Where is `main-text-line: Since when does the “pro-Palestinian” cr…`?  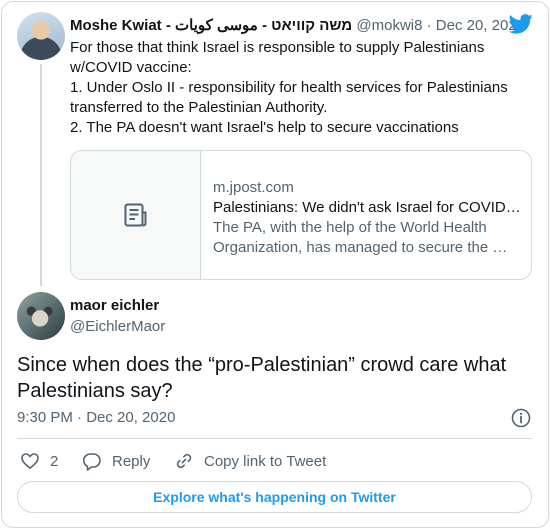 main-text-line: Since when does the “pro-Palestinian” cr… is located at coordinates (262, 365).